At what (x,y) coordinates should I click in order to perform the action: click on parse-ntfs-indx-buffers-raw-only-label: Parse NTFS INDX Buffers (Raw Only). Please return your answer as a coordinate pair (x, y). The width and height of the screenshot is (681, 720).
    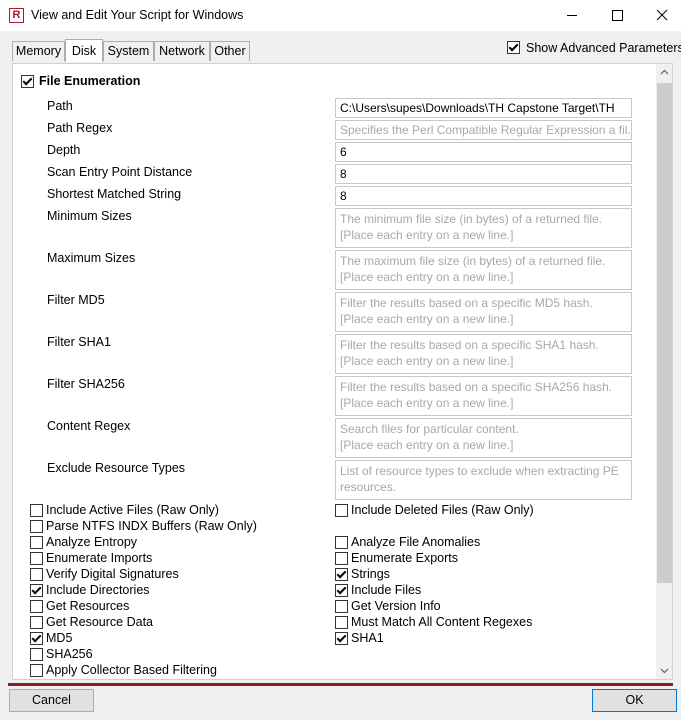
    Looking at the image, I should click on (151, 526).